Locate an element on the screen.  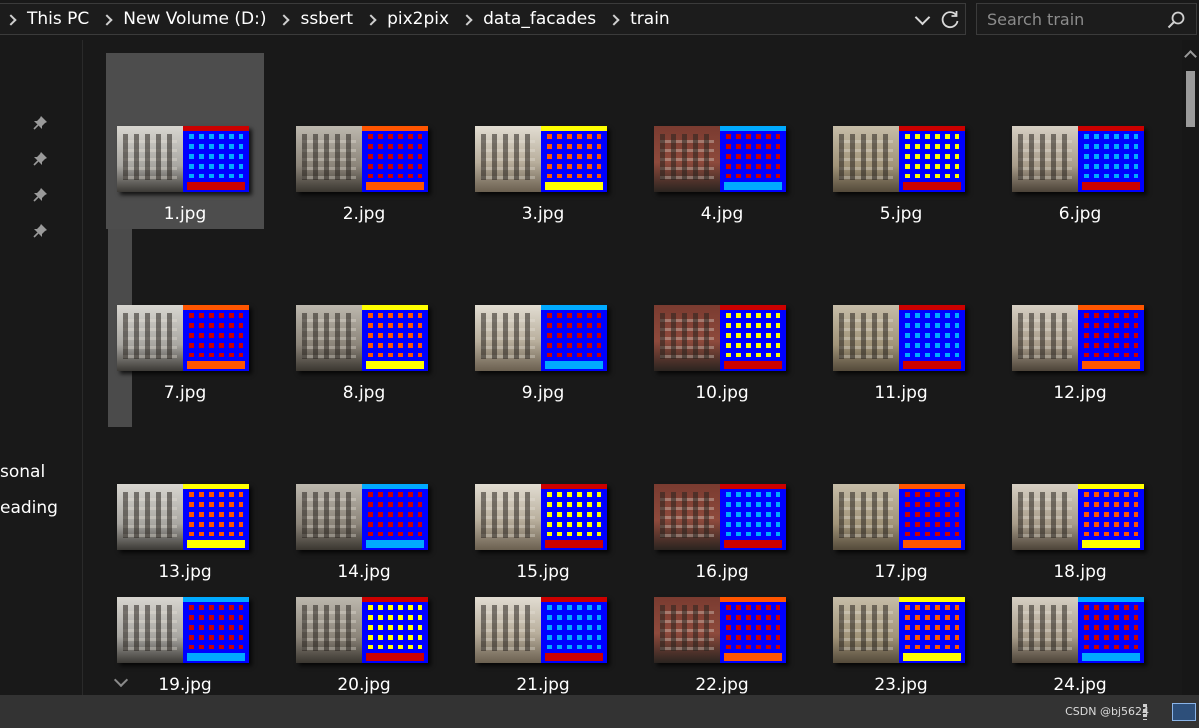
file-tile: 6.jpg is located at coordinates (1080, 141).